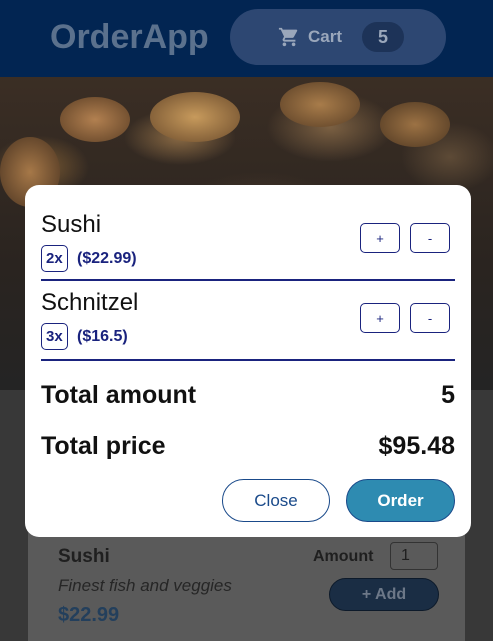 Image resolution: width=493 pixels, height=641 pixels. I want to click on total-amount-label: Total amount, so click(119, 395).